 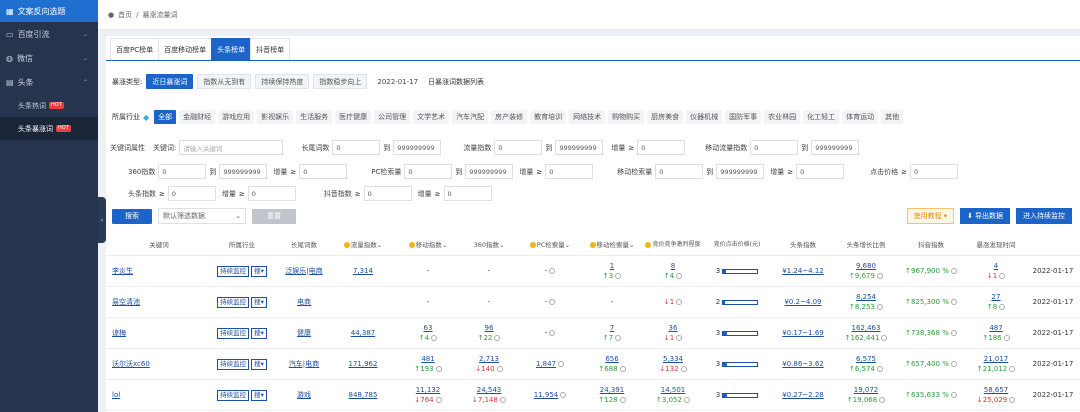 What do you see at coordinates (737, 244) in the screenshot?
I see `col-click-price: 竞价点击价格(元)` at bounding box center [737, 244].